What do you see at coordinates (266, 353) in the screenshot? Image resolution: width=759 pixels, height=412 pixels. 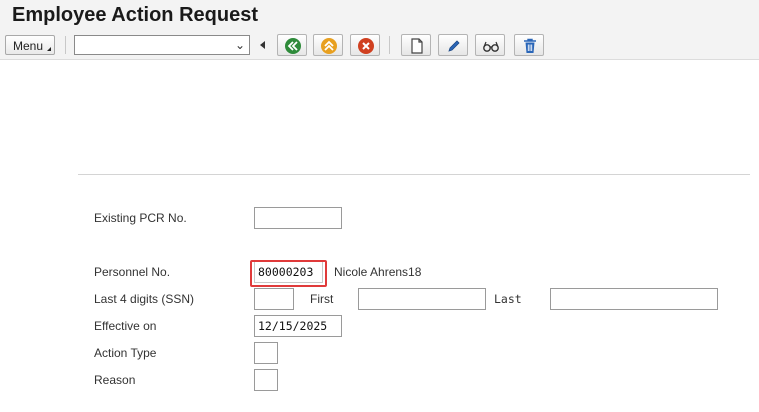 I see `action-type-field` at bounding box center [266, 353].